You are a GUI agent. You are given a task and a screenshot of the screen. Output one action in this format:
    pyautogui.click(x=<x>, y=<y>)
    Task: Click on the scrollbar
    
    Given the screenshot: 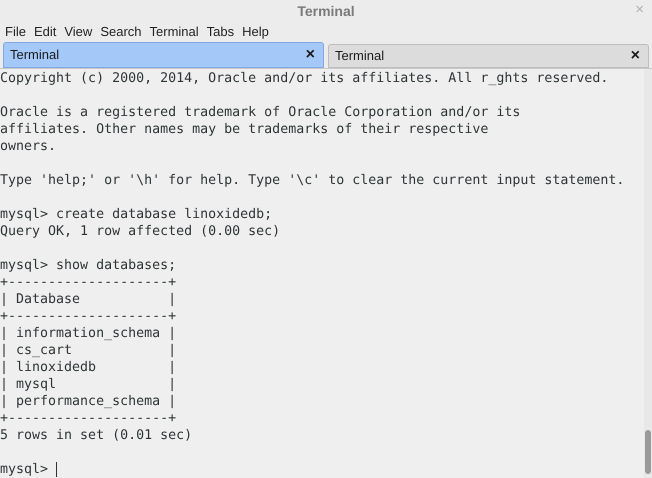 What is the action you would take?
    pyautogui.click(x=648, y=273)
    